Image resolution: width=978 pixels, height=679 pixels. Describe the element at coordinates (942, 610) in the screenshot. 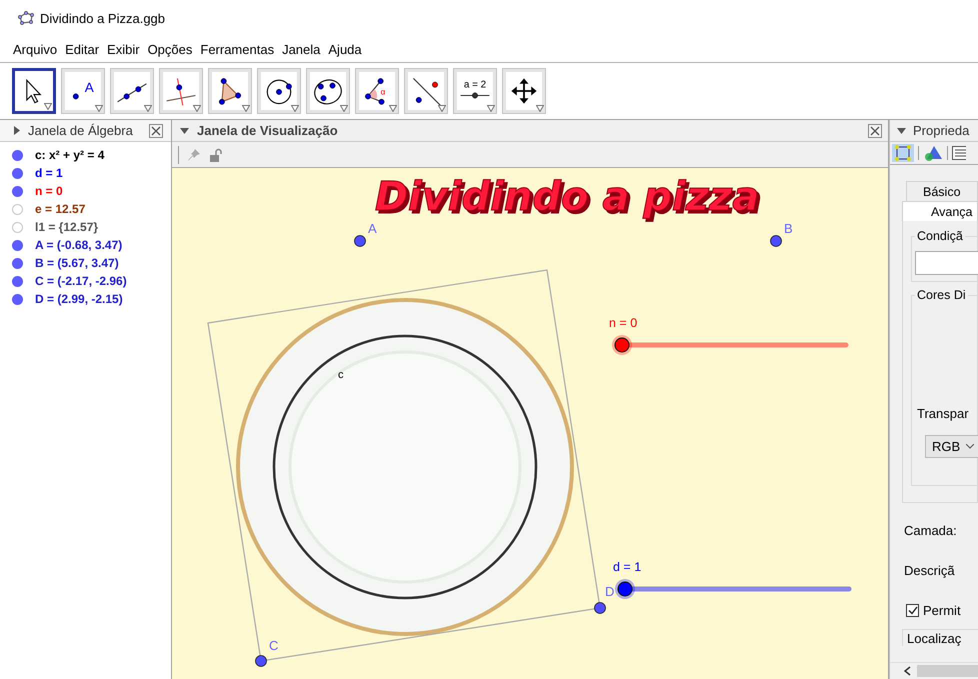

I see `checkbox-label: Permit` at that location.